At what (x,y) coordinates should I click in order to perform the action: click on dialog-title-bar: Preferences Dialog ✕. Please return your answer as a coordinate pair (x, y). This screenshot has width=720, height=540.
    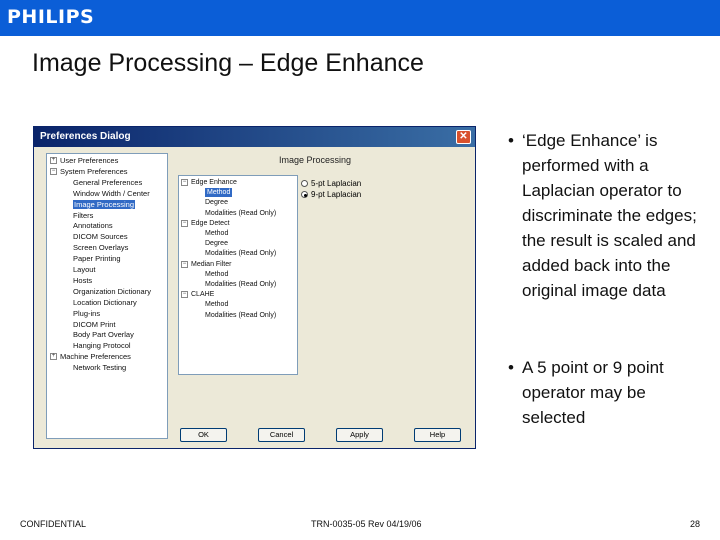
    Looking at the image, I should click on (254, 137).